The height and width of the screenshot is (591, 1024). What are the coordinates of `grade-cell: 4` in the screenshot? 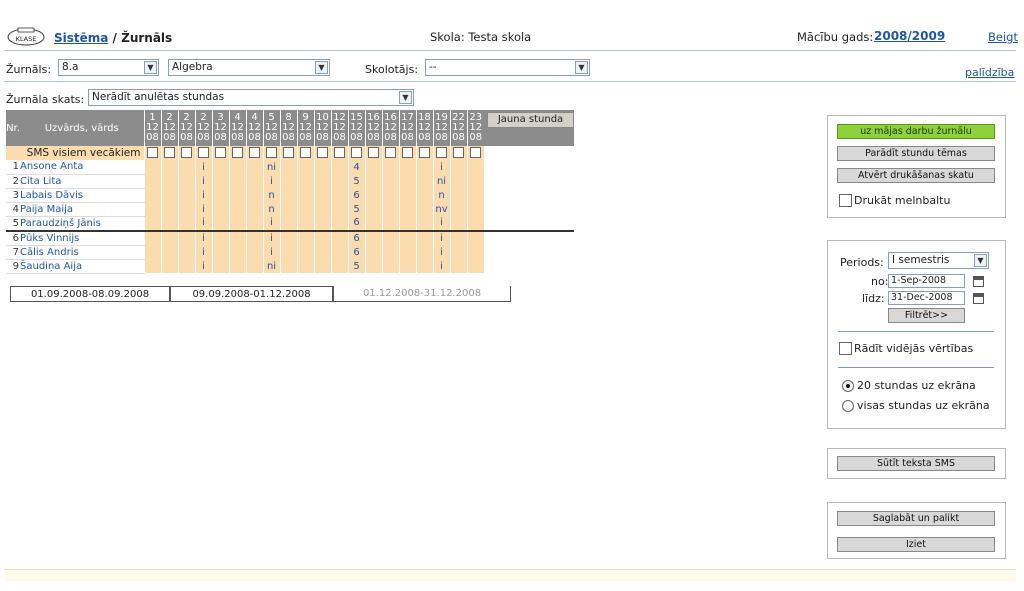 It's located at (356, 167).